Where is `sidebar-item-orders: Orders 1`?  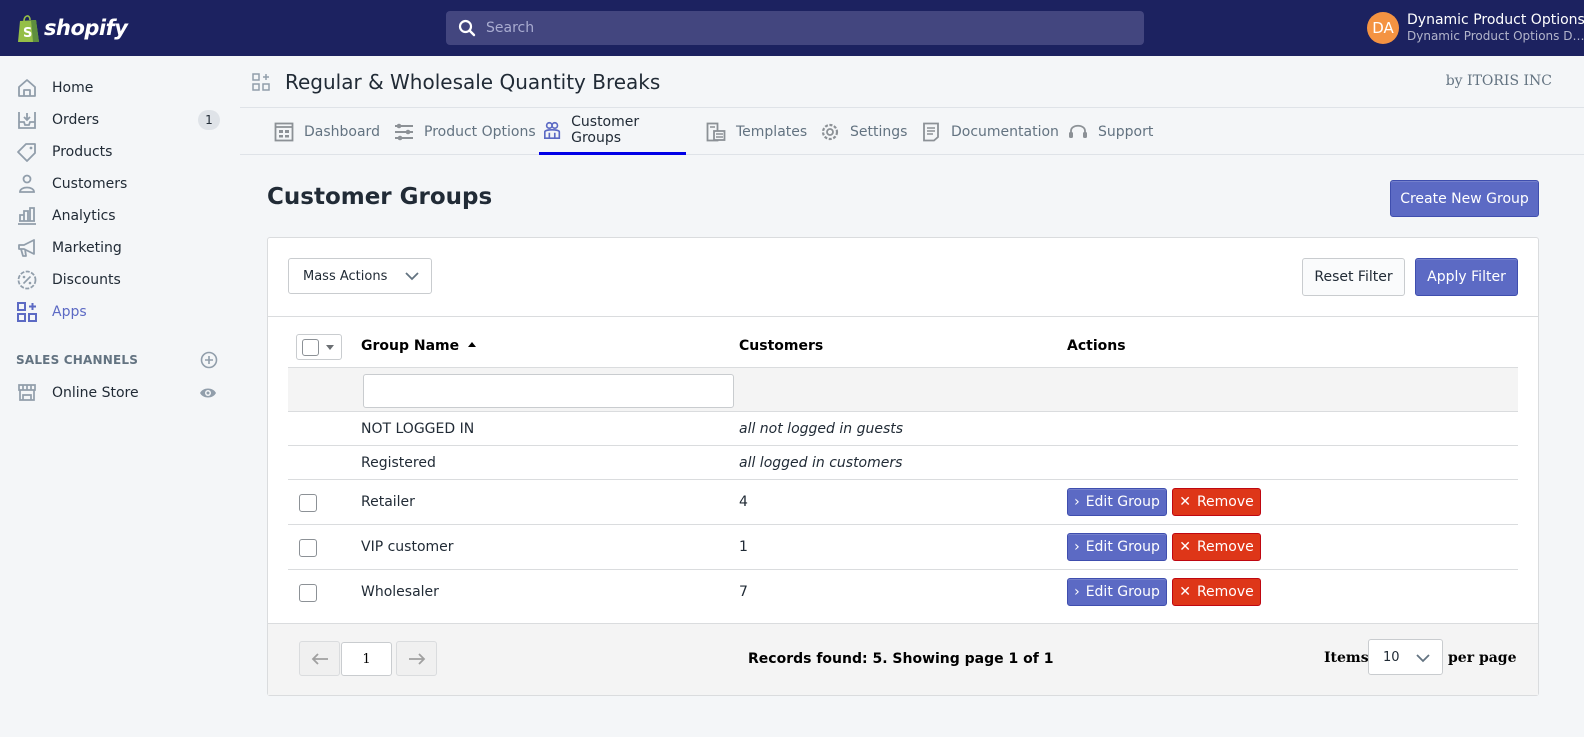 sidebar-item-orders: Orders 1 is located at coordinates (120, 120).